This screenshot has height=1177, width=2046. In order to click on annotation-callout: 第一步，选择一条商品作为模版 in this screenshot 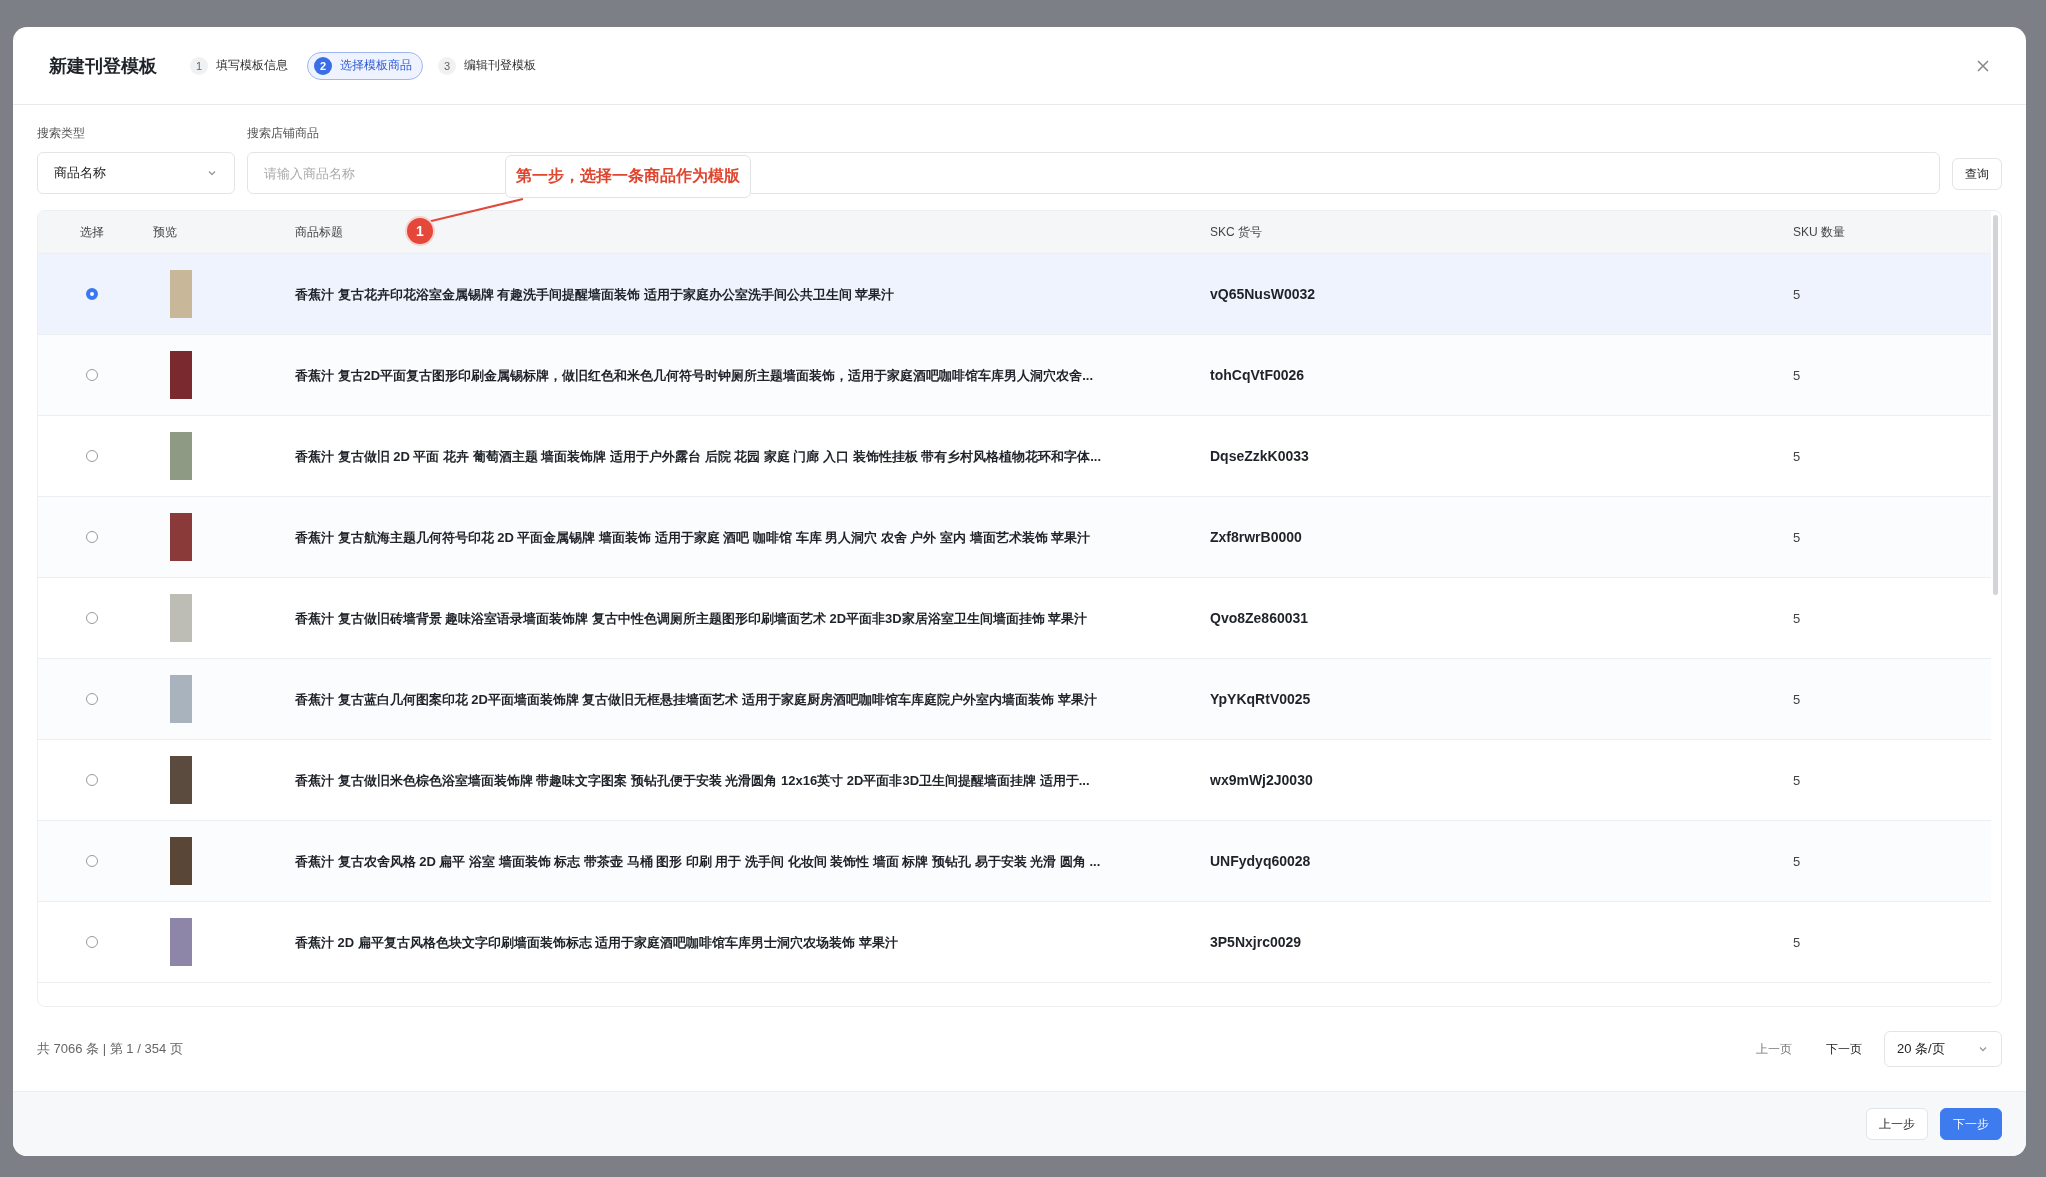, I will do `click(628, 176)`.